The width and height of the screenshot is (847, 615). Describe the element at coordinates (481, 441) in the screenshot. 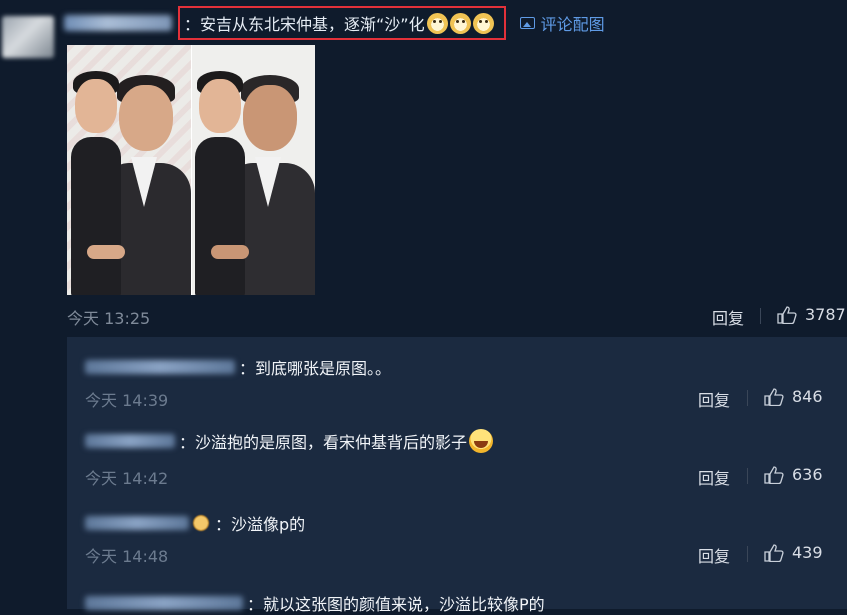

I see `laughing-face-icon` at that location.